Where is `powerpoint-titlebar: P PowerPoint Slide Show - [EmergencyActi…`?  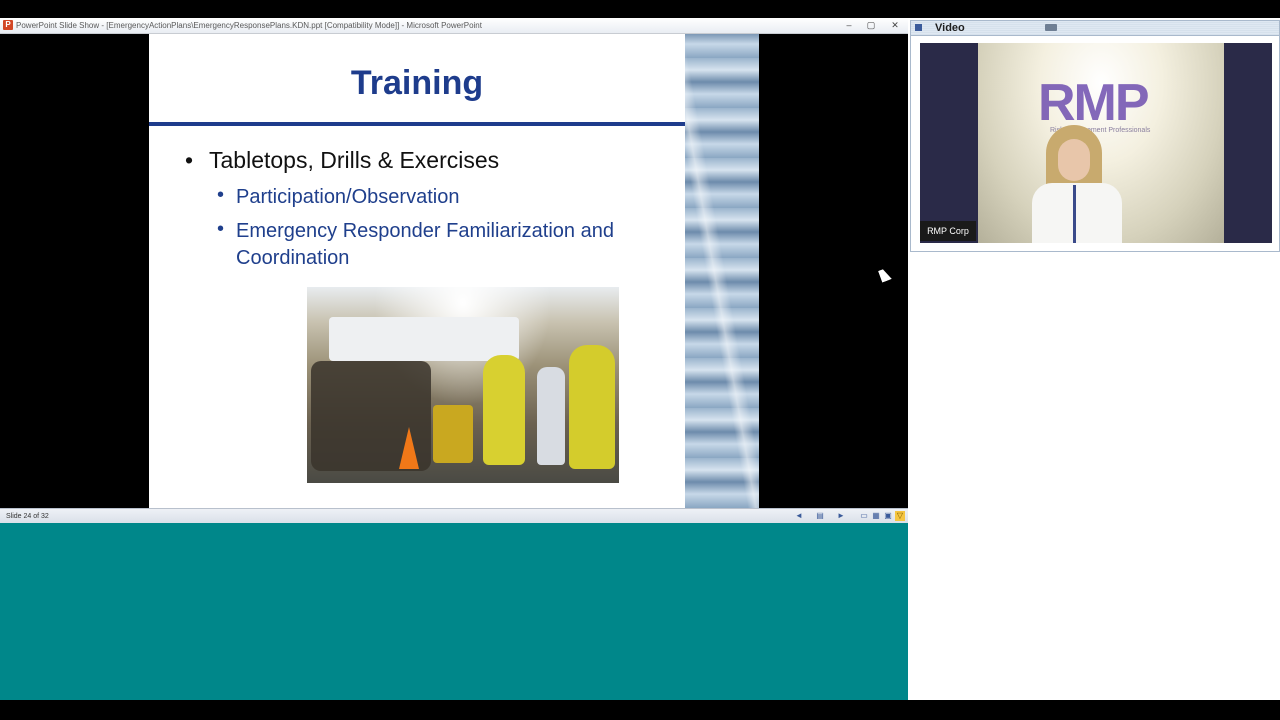 powerpoint-titlebar: P PowerPoint Slide Show - [EmergencyActi… is located at coordinates (454, 26).